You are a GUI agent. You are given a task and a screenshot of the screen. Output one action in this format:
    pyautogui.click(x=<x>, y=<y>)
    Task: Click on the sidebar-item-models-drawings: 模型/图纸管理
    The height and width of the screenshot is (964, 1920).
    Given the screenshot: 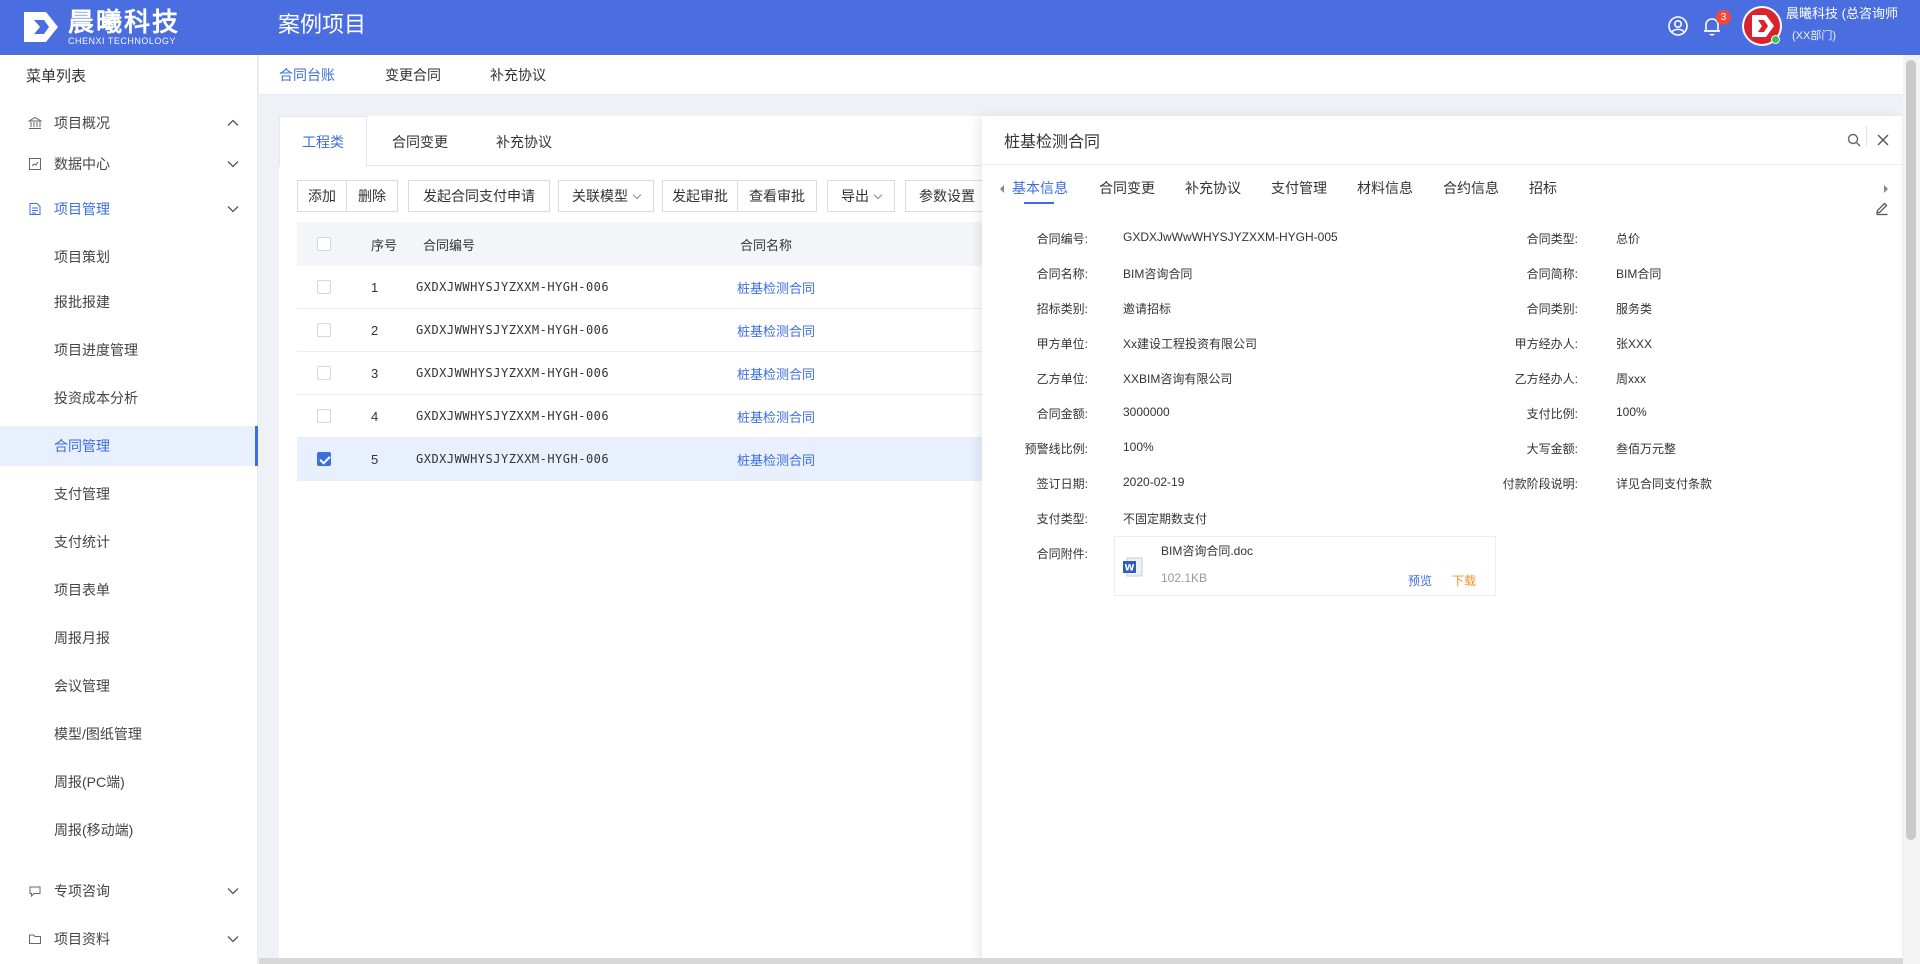 What is the action you would take?
    pyautogui.click(x=129, y=734)
    